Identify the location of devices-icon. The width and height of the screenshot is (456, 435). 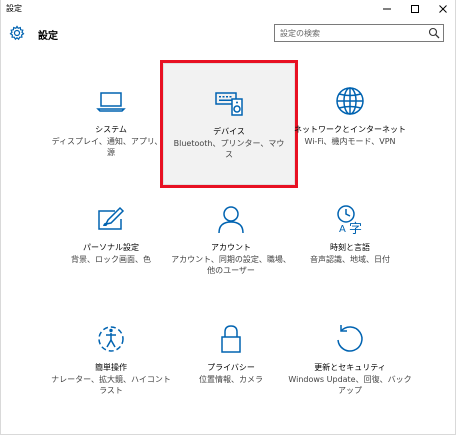
(229, 103).